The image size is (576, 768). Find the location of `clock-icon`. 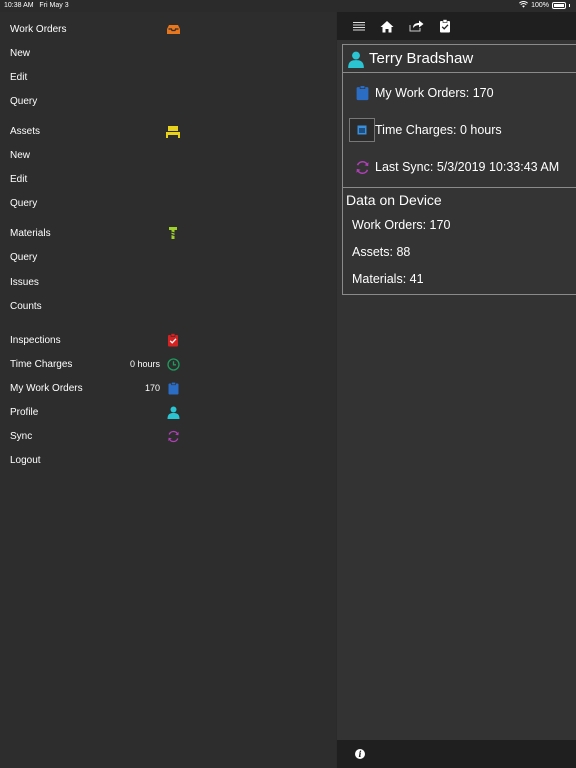

clock-icon is located at coordinates (173, 364).